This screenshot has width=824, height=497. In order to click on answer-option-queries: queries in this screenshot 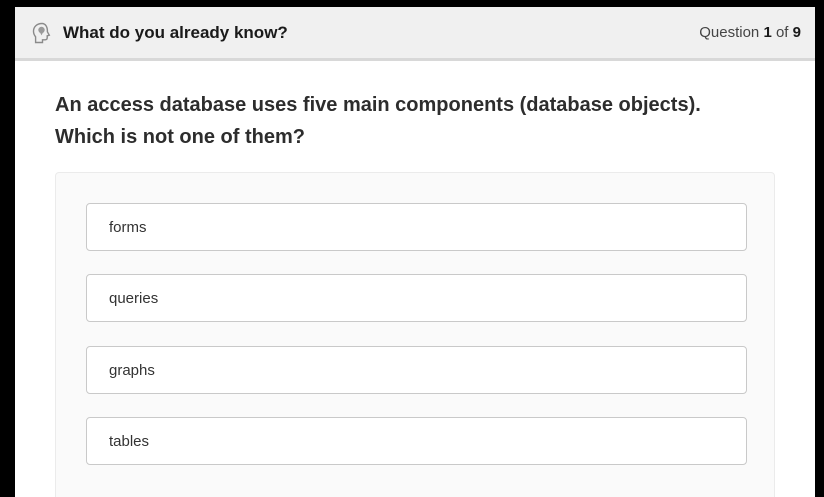, I will do `click(416, 298)`.